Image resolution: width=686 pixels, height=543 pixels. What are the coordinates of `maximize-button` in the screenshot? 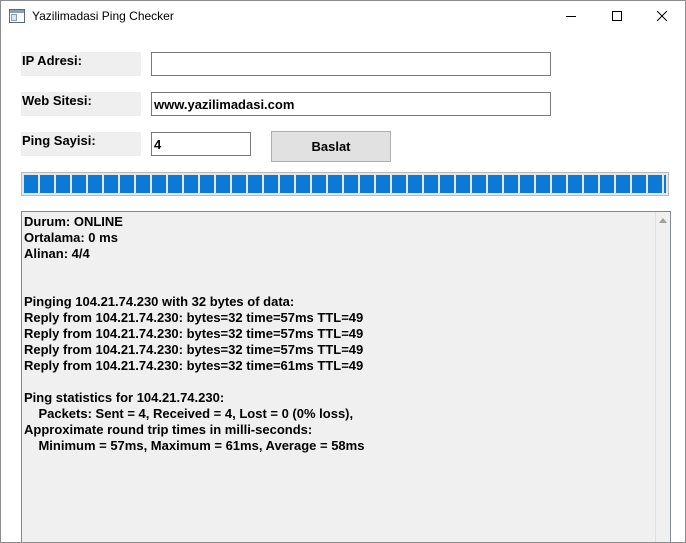 It's located at (617, 16).